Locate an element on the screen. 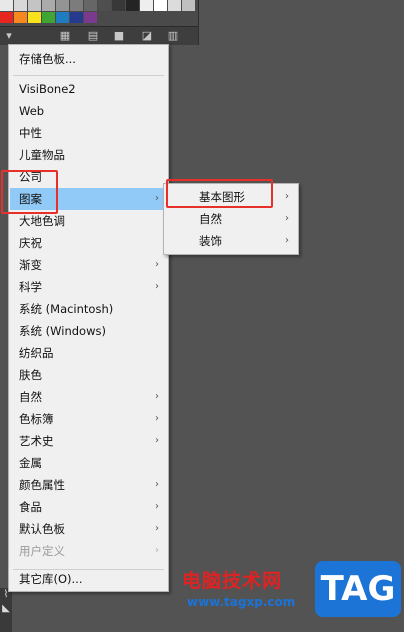  menu-item-label: 大地色调 is located at coordinates (42, 221).